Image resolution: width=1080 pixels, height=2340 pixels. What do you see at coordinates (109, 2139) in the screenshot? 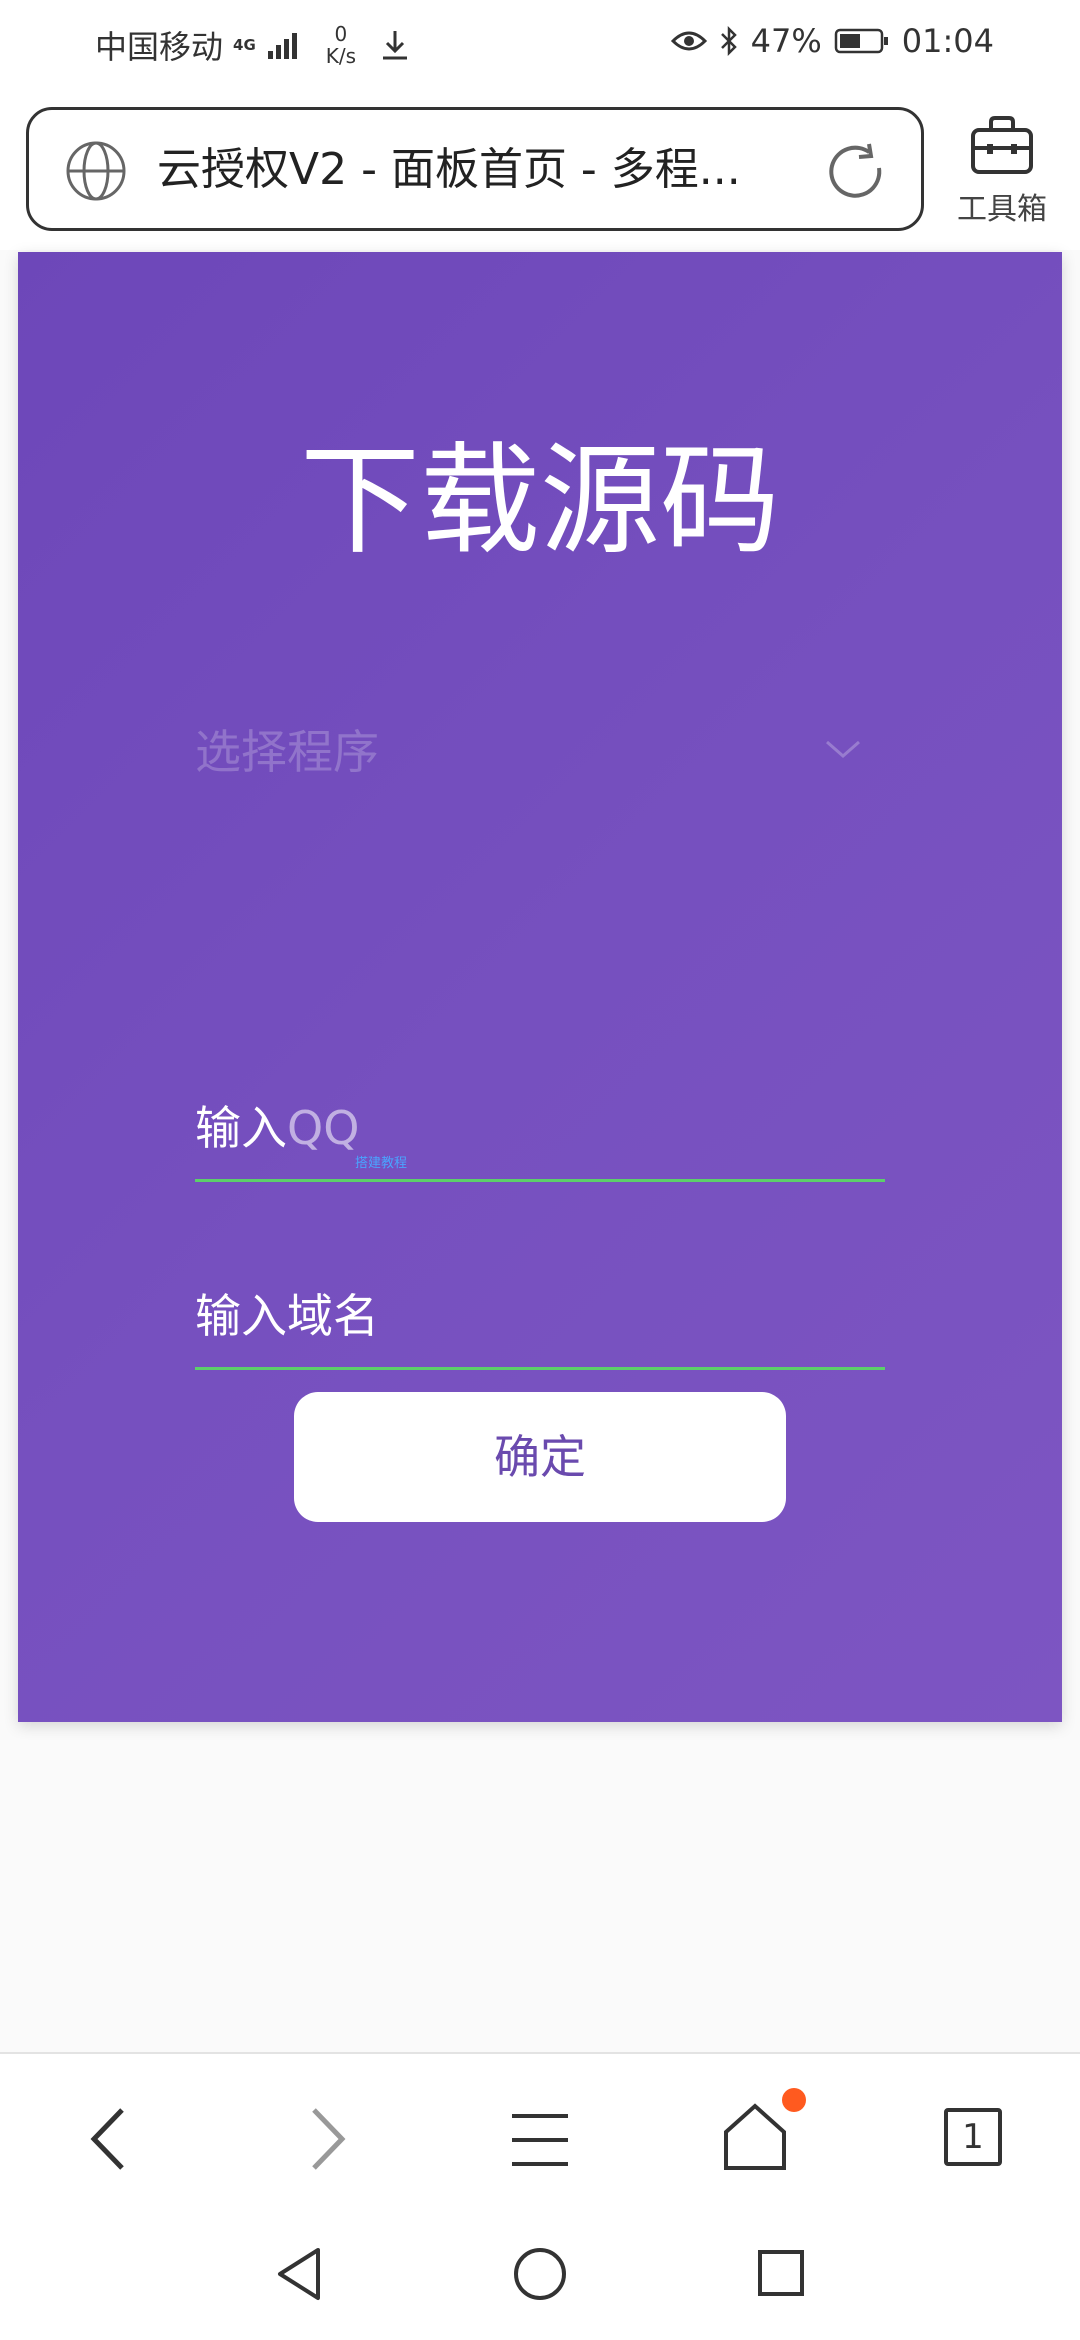
I see `back-icon` at bounding box center [109, 2139].